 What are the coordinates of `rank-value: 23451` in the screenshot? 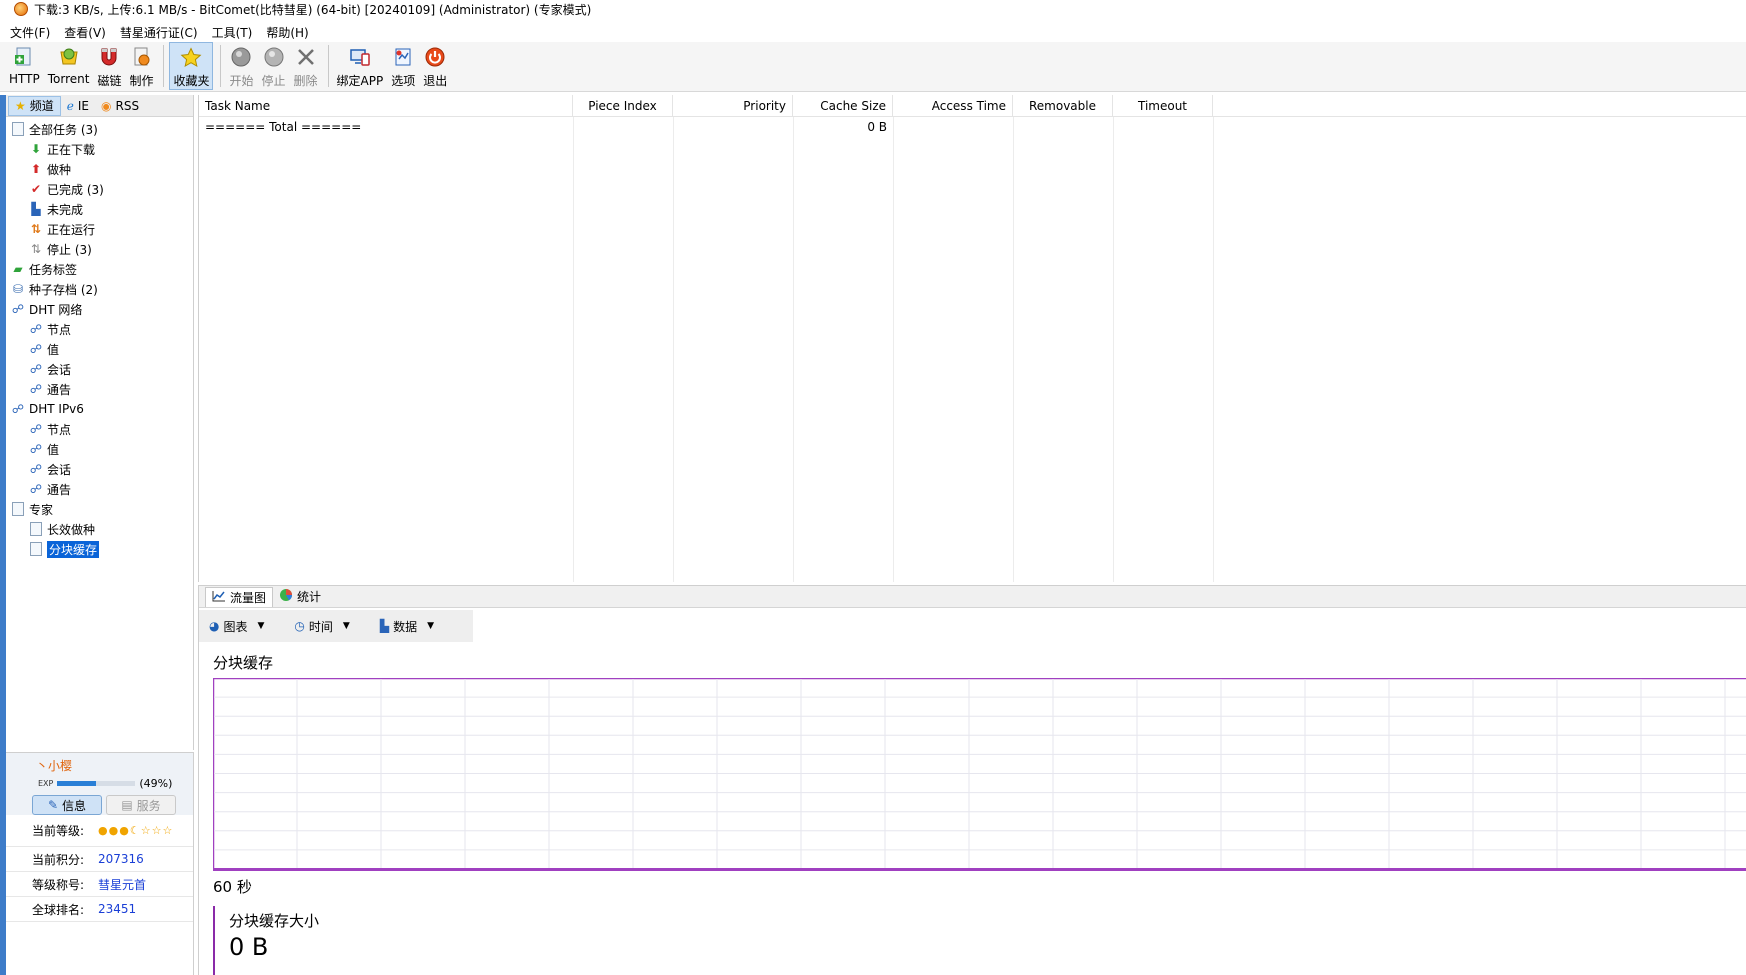 It's located at (117, 909).